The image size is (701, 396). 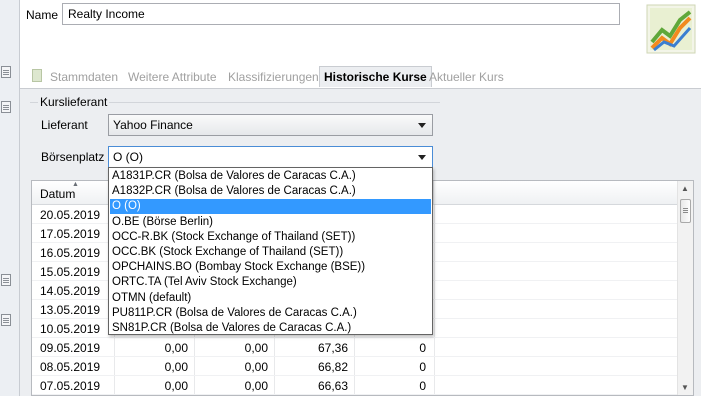 What do you see at coordinates (354, 385) in the screenshot?
I see `table-row: 07.05.2019 0,00 0,00 66,63 0` at bounding box center [354, 385].